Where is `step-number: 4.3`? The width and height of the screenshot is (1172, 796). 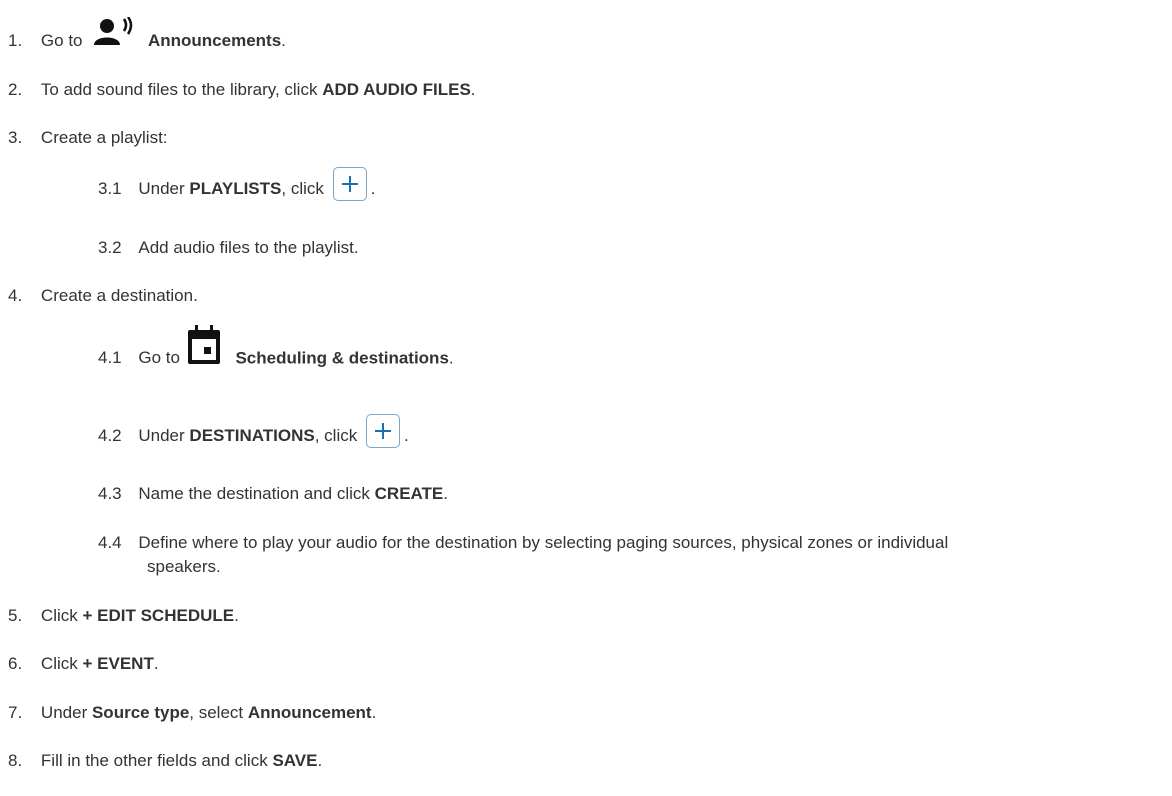 step-number: 4.3 is located at coordinates (110, 493).